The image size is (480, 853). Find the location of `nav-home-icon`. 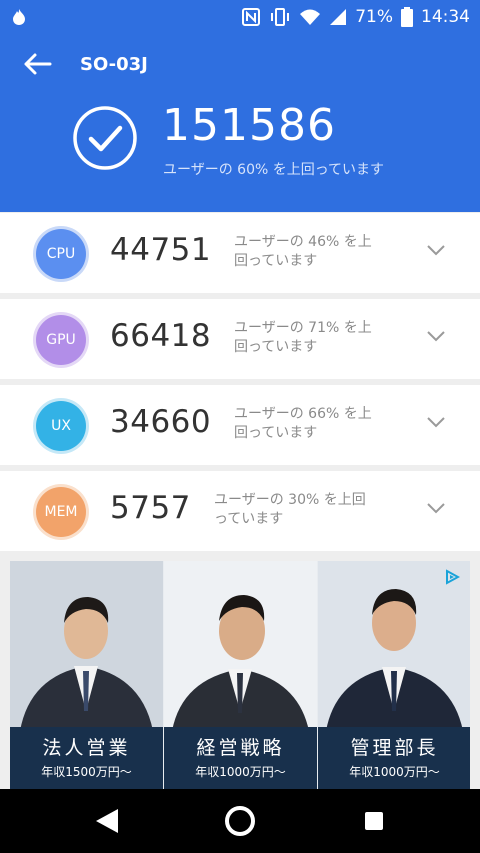

nav-home-icon is located at coordinates (240, 821).